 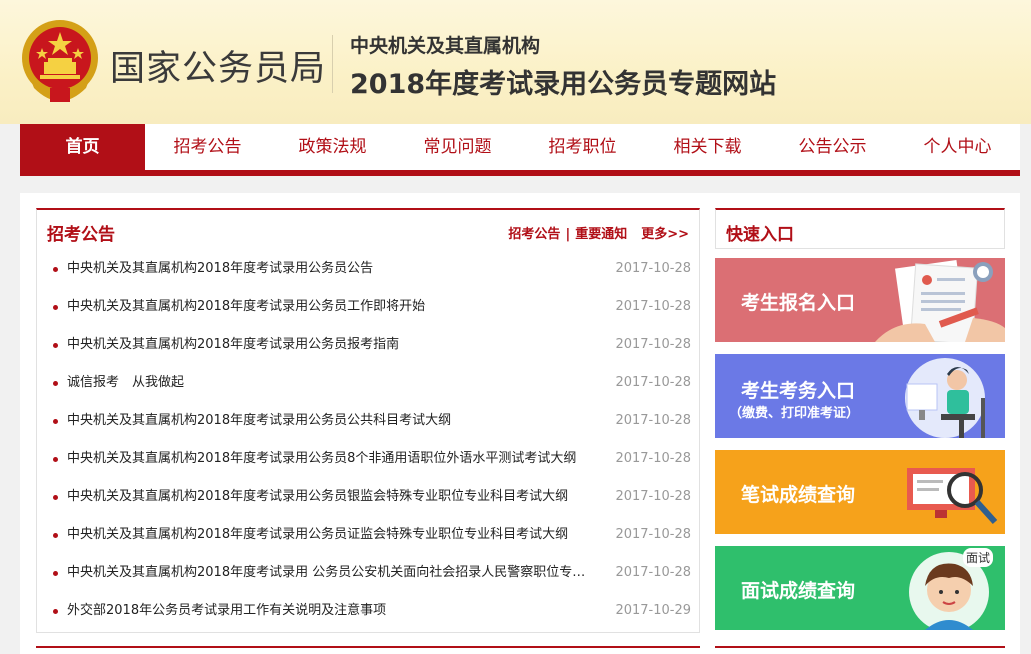 I want to click on more-link: 更多>>, so click(x=665, y=234).